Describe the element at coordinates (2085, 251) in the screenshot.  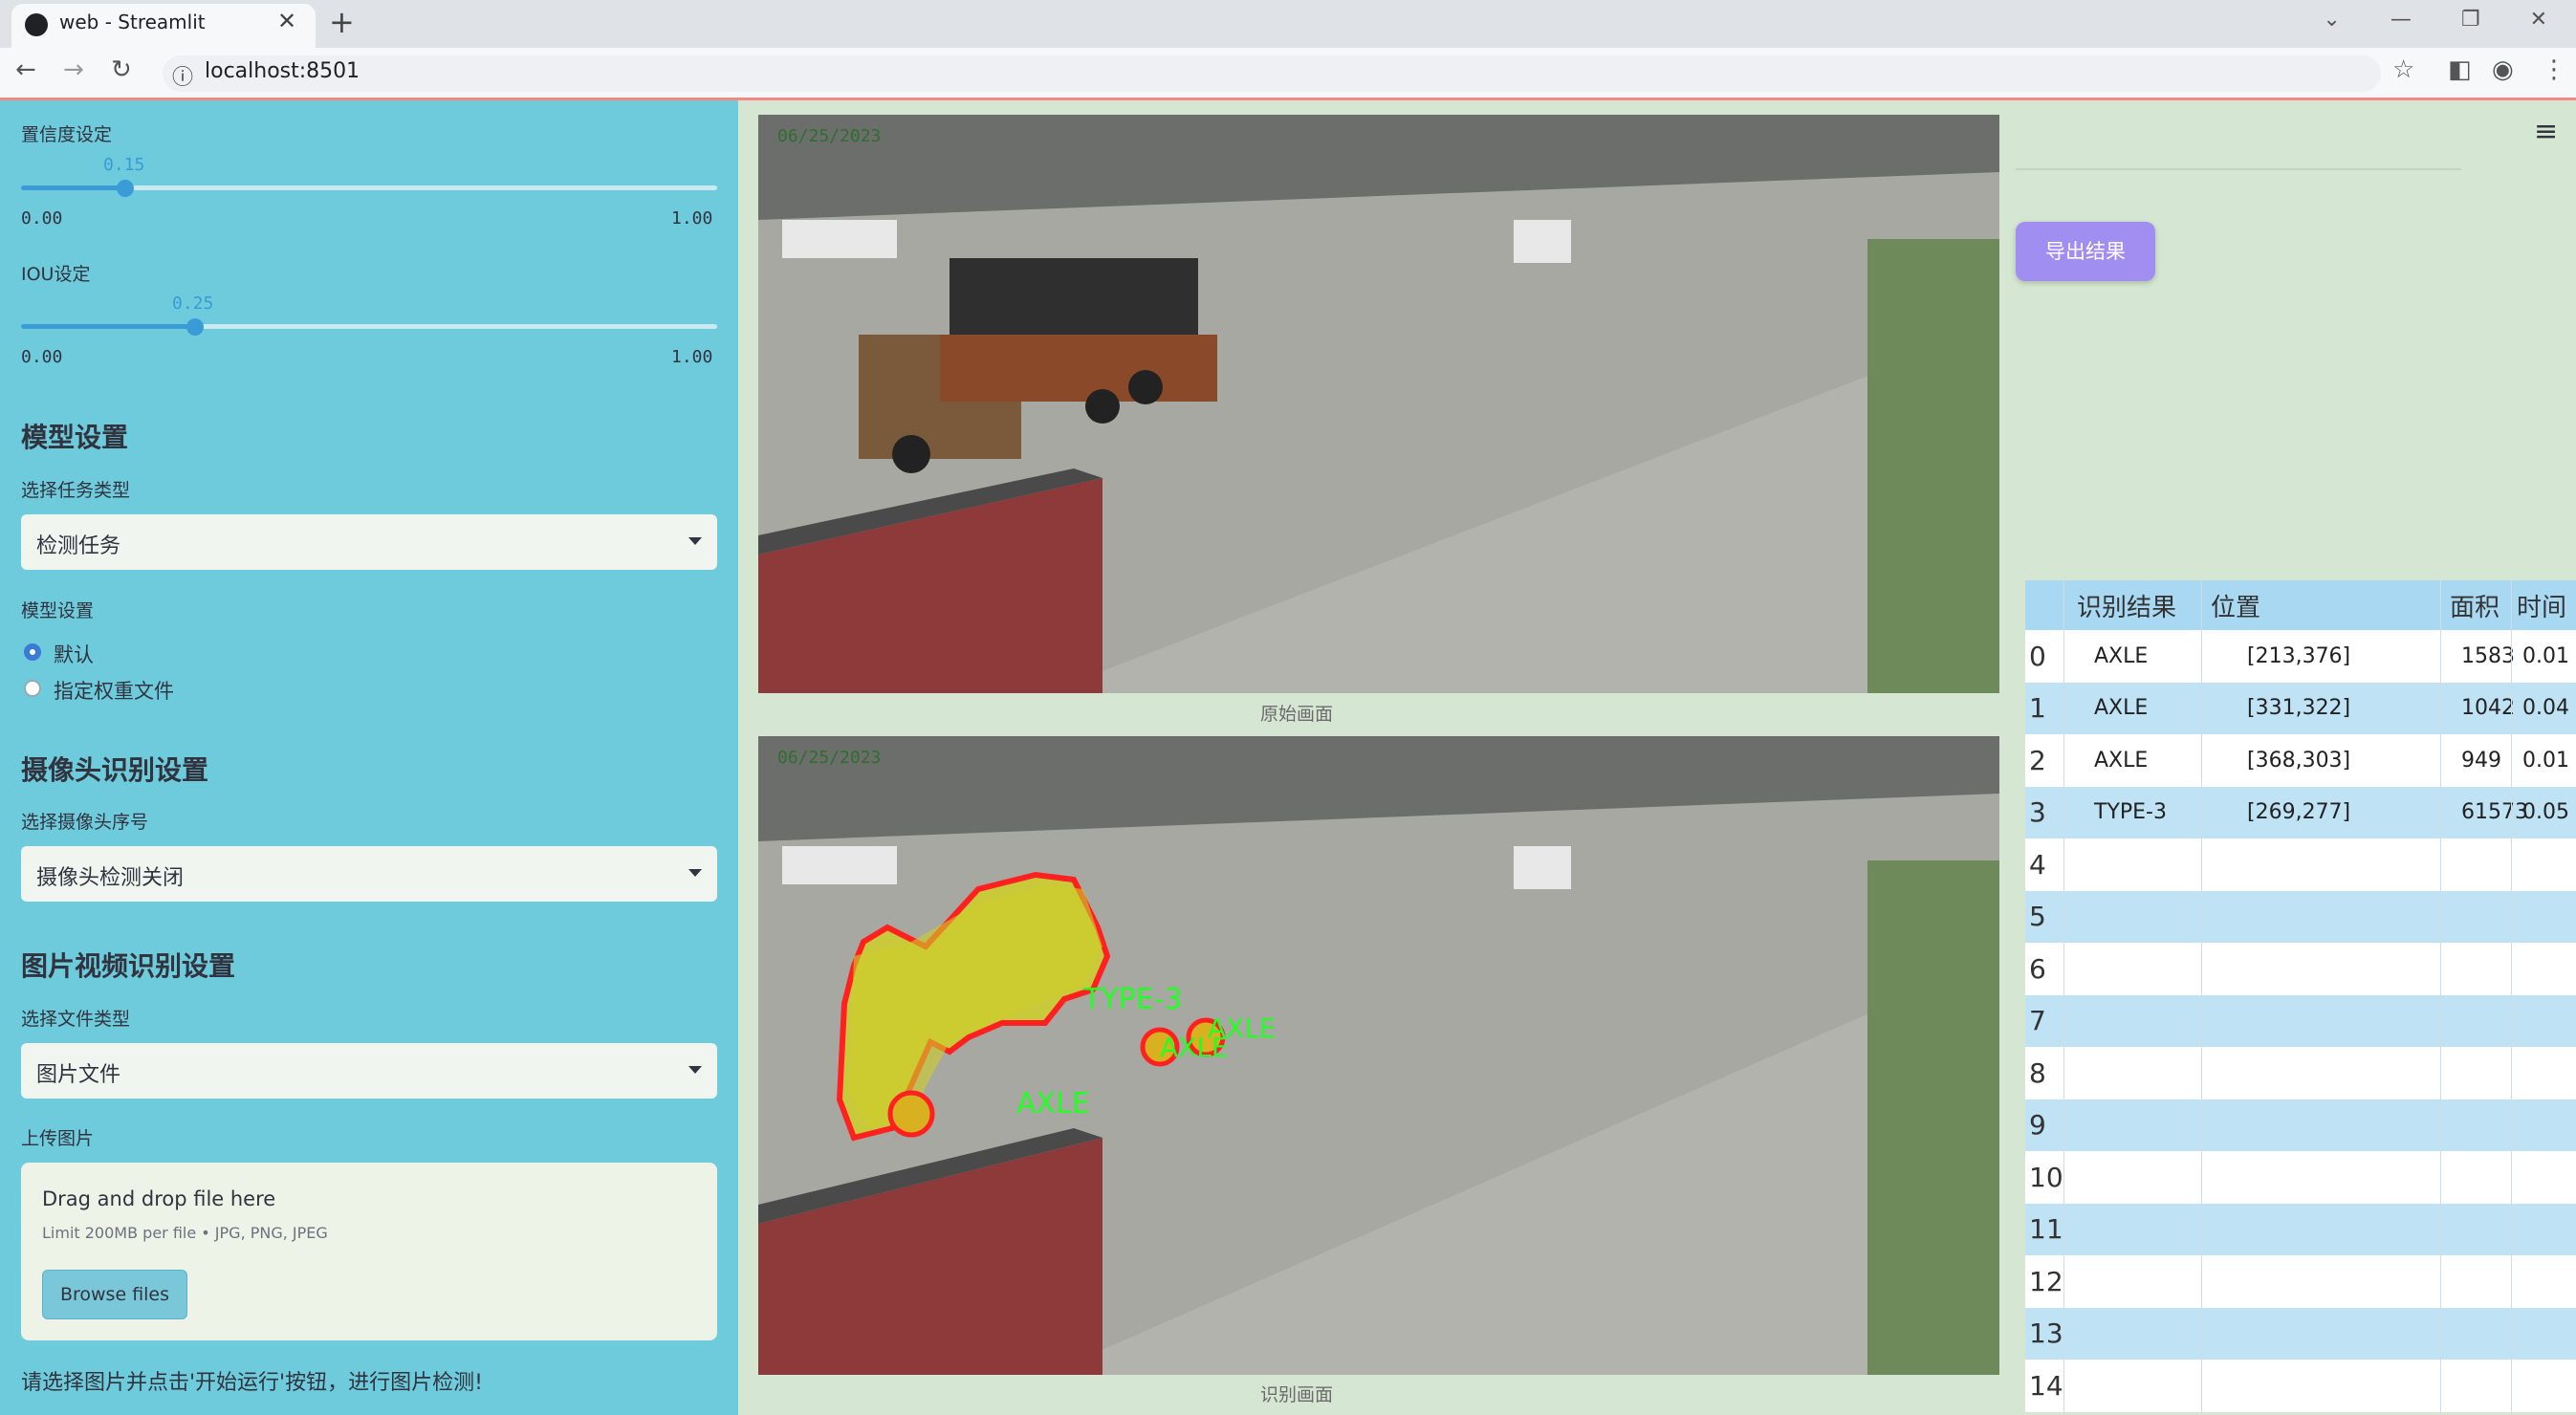
I see `export-results-button: 导出结果` at that location.